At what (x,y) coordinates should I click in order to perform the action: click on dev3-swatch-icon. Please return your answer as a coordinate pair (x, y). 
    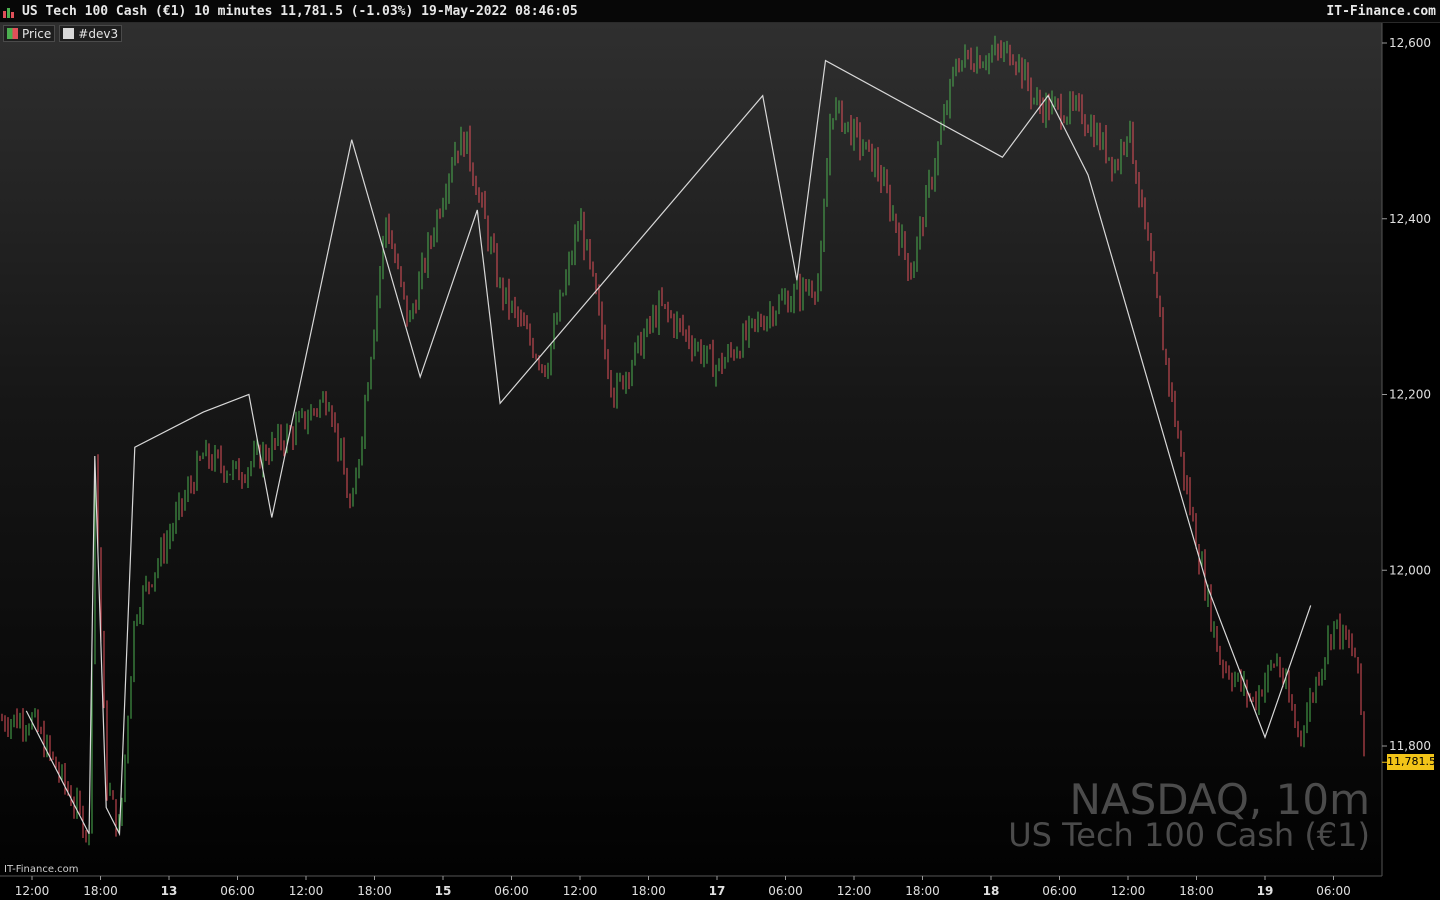
    Looking at the image, I should click on (69, 33).